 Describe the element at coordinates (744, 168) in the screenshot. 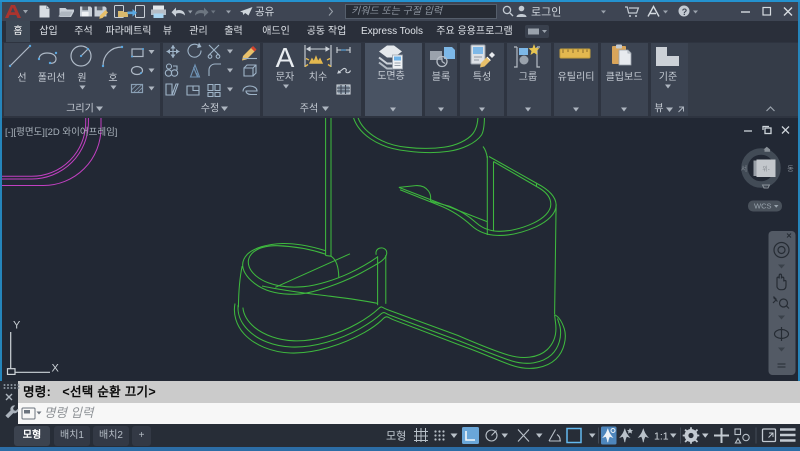

I see `svg-text: 서` at that location.